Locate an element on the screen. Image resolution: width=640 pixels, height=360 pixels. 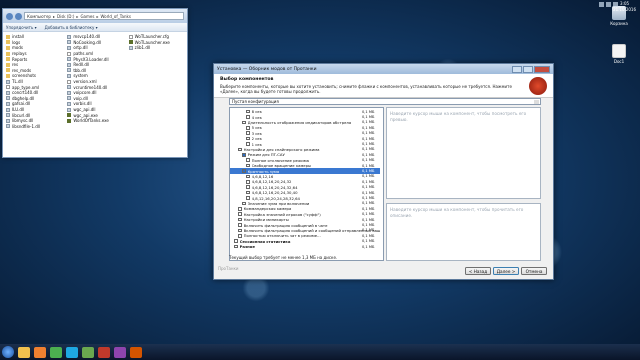
skype-icon is located at coordinates (72, 352).